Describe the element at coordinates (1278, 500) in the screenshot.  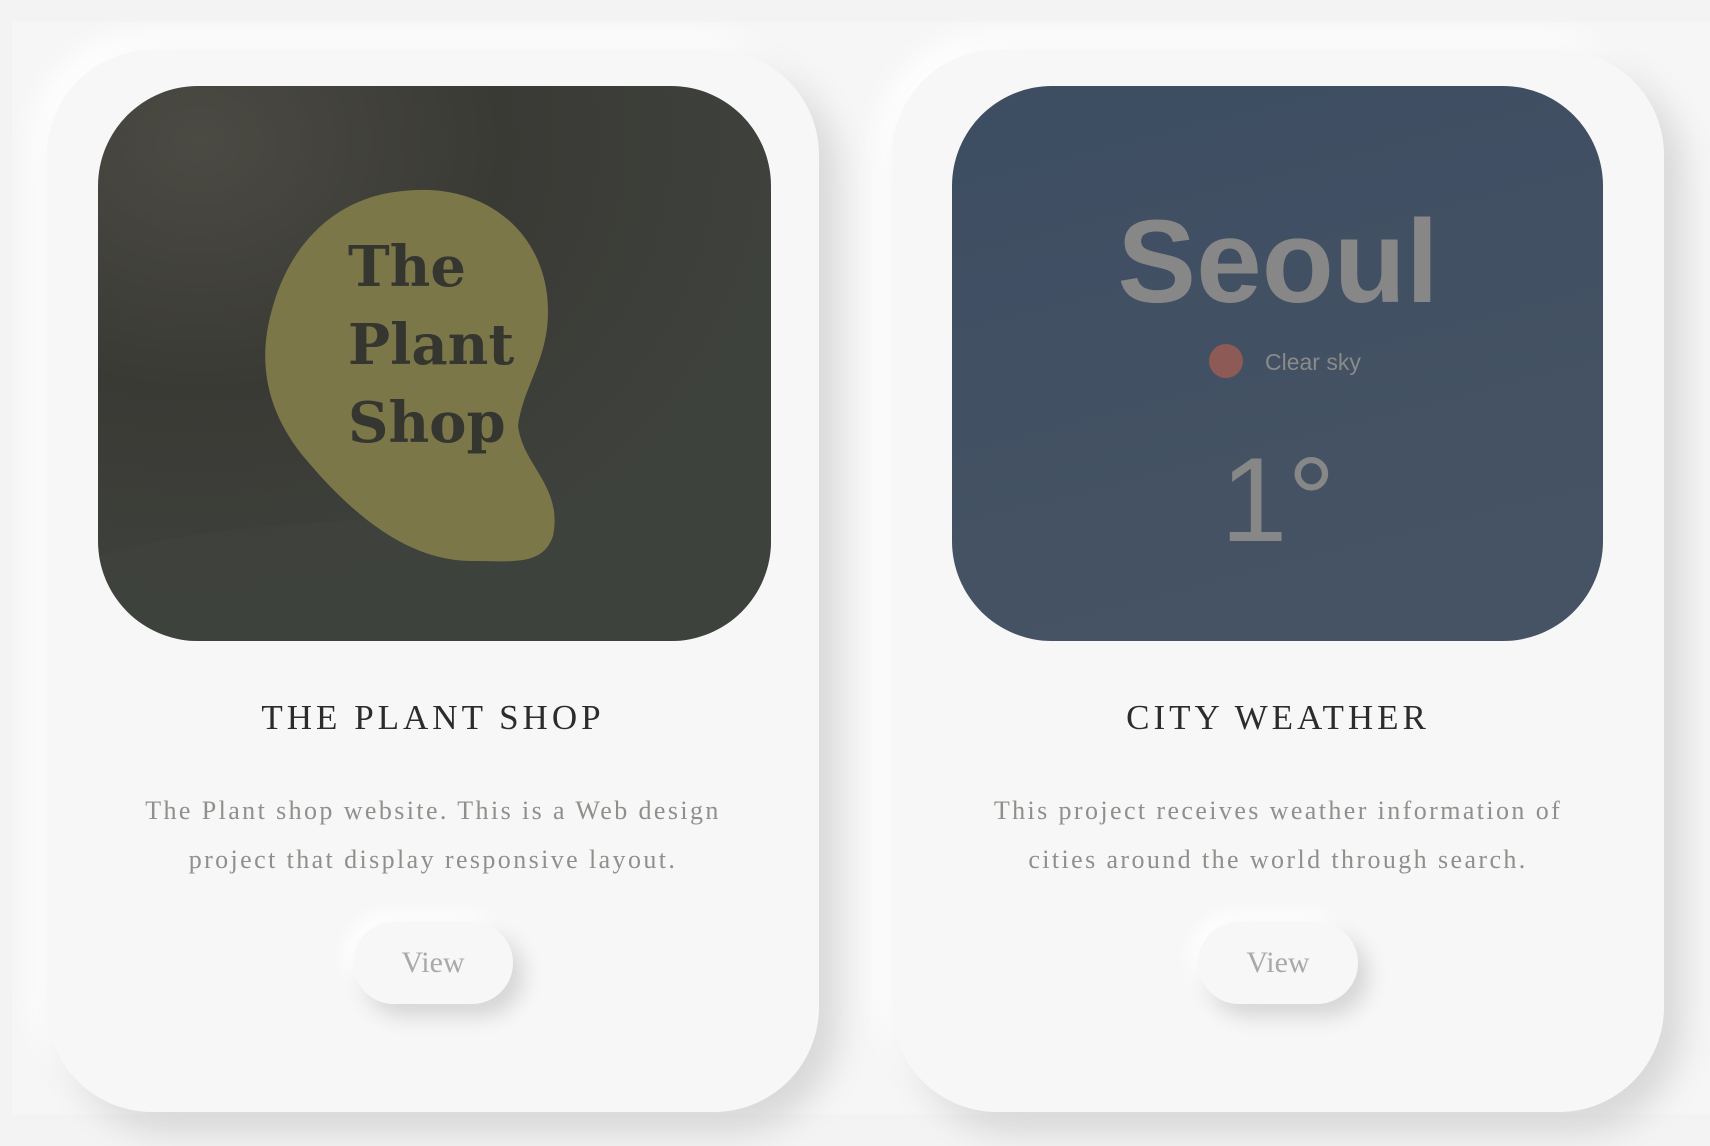
I see `temperature: 1°` at that location.